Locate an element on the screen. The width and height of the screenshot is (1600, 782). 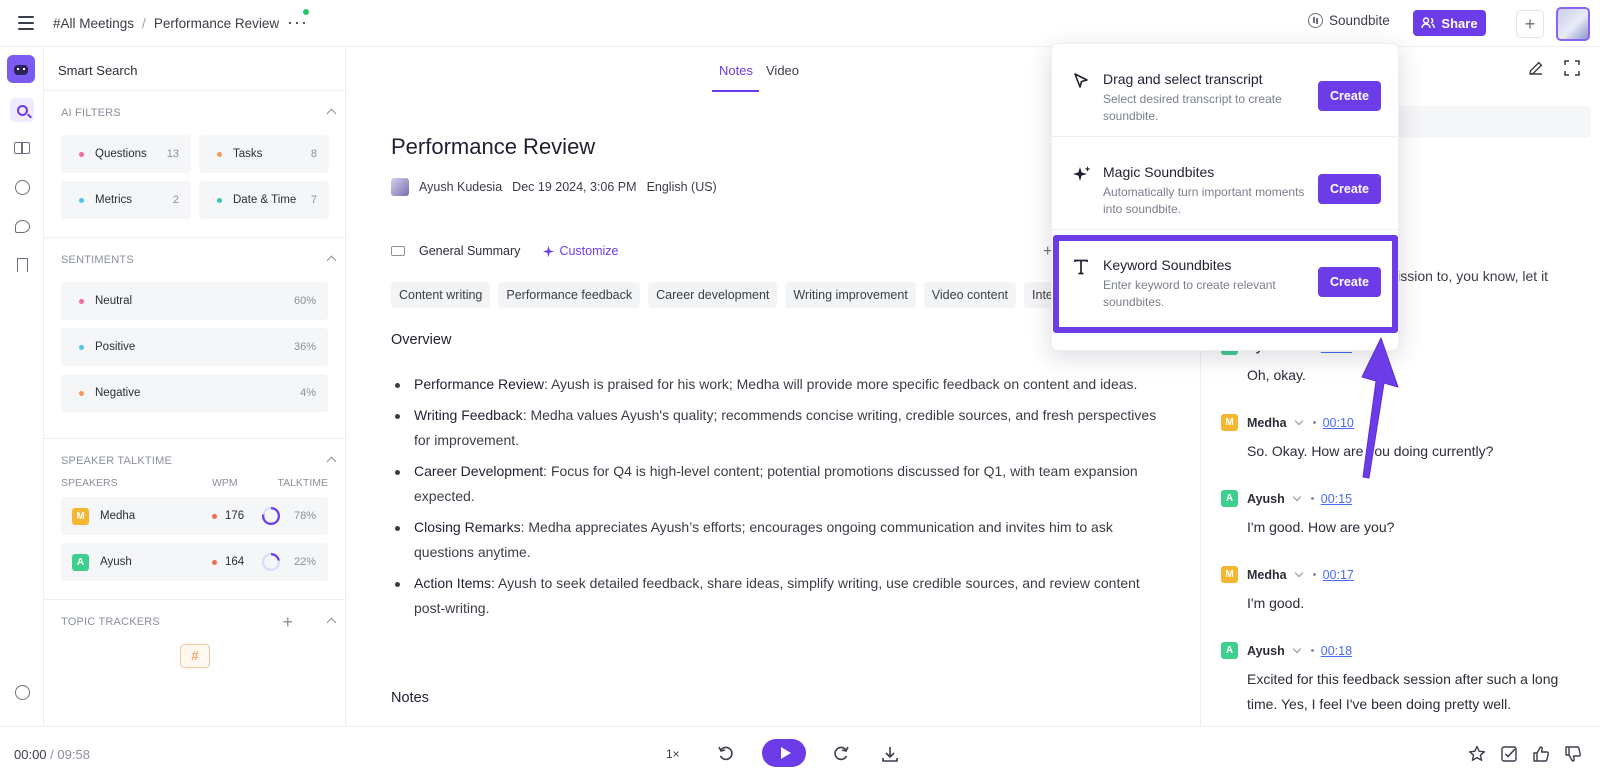
topic-tag: Video content is located at coordinates (970, 295).